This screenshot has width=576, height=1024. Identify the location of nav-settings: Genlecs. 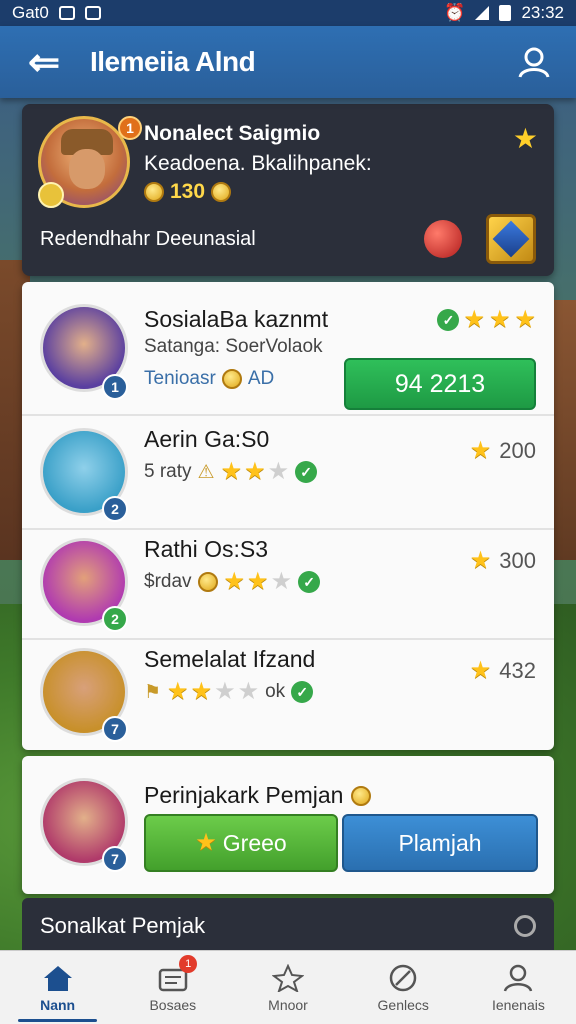
(403, 987).